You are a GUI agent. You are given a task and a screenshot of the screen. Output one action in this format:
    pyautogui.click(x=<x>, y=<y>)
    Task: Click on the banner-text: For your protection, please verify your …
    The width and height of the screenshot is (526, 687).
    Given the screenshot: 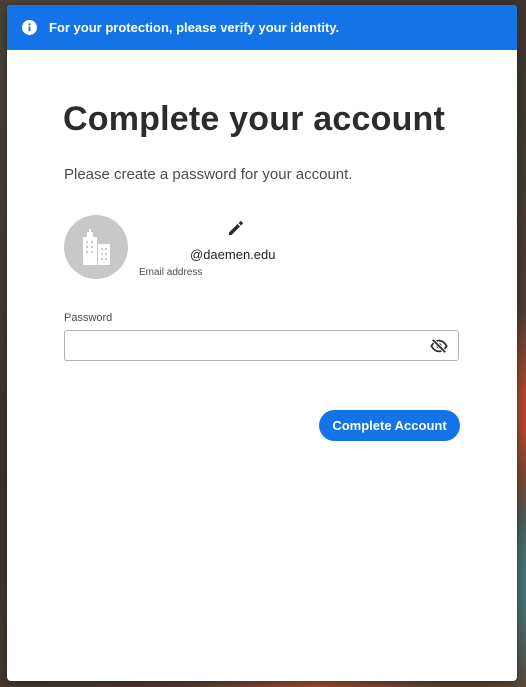 What is the action you would take?
    pyautogui.click(x=194, y=27)
    